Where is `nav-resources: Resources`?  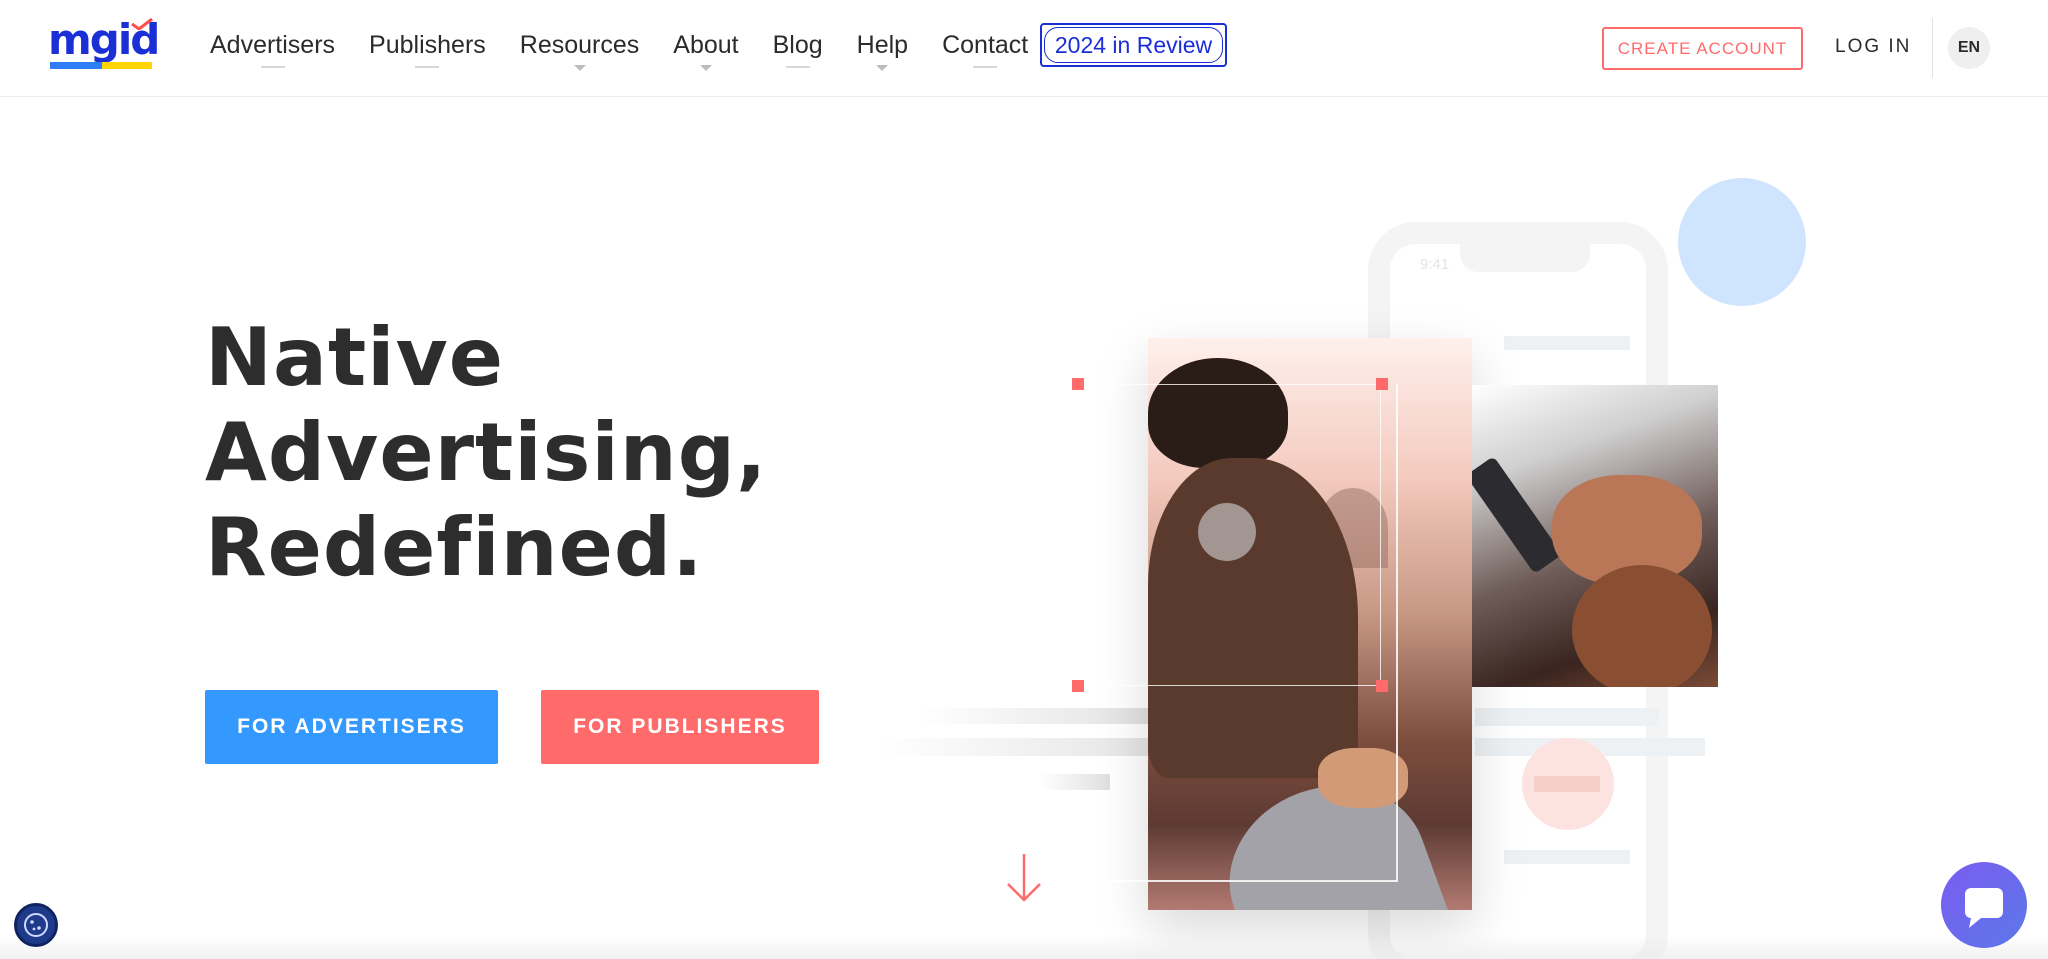 nav-resources: Resources is located at coordinates (579, 49).